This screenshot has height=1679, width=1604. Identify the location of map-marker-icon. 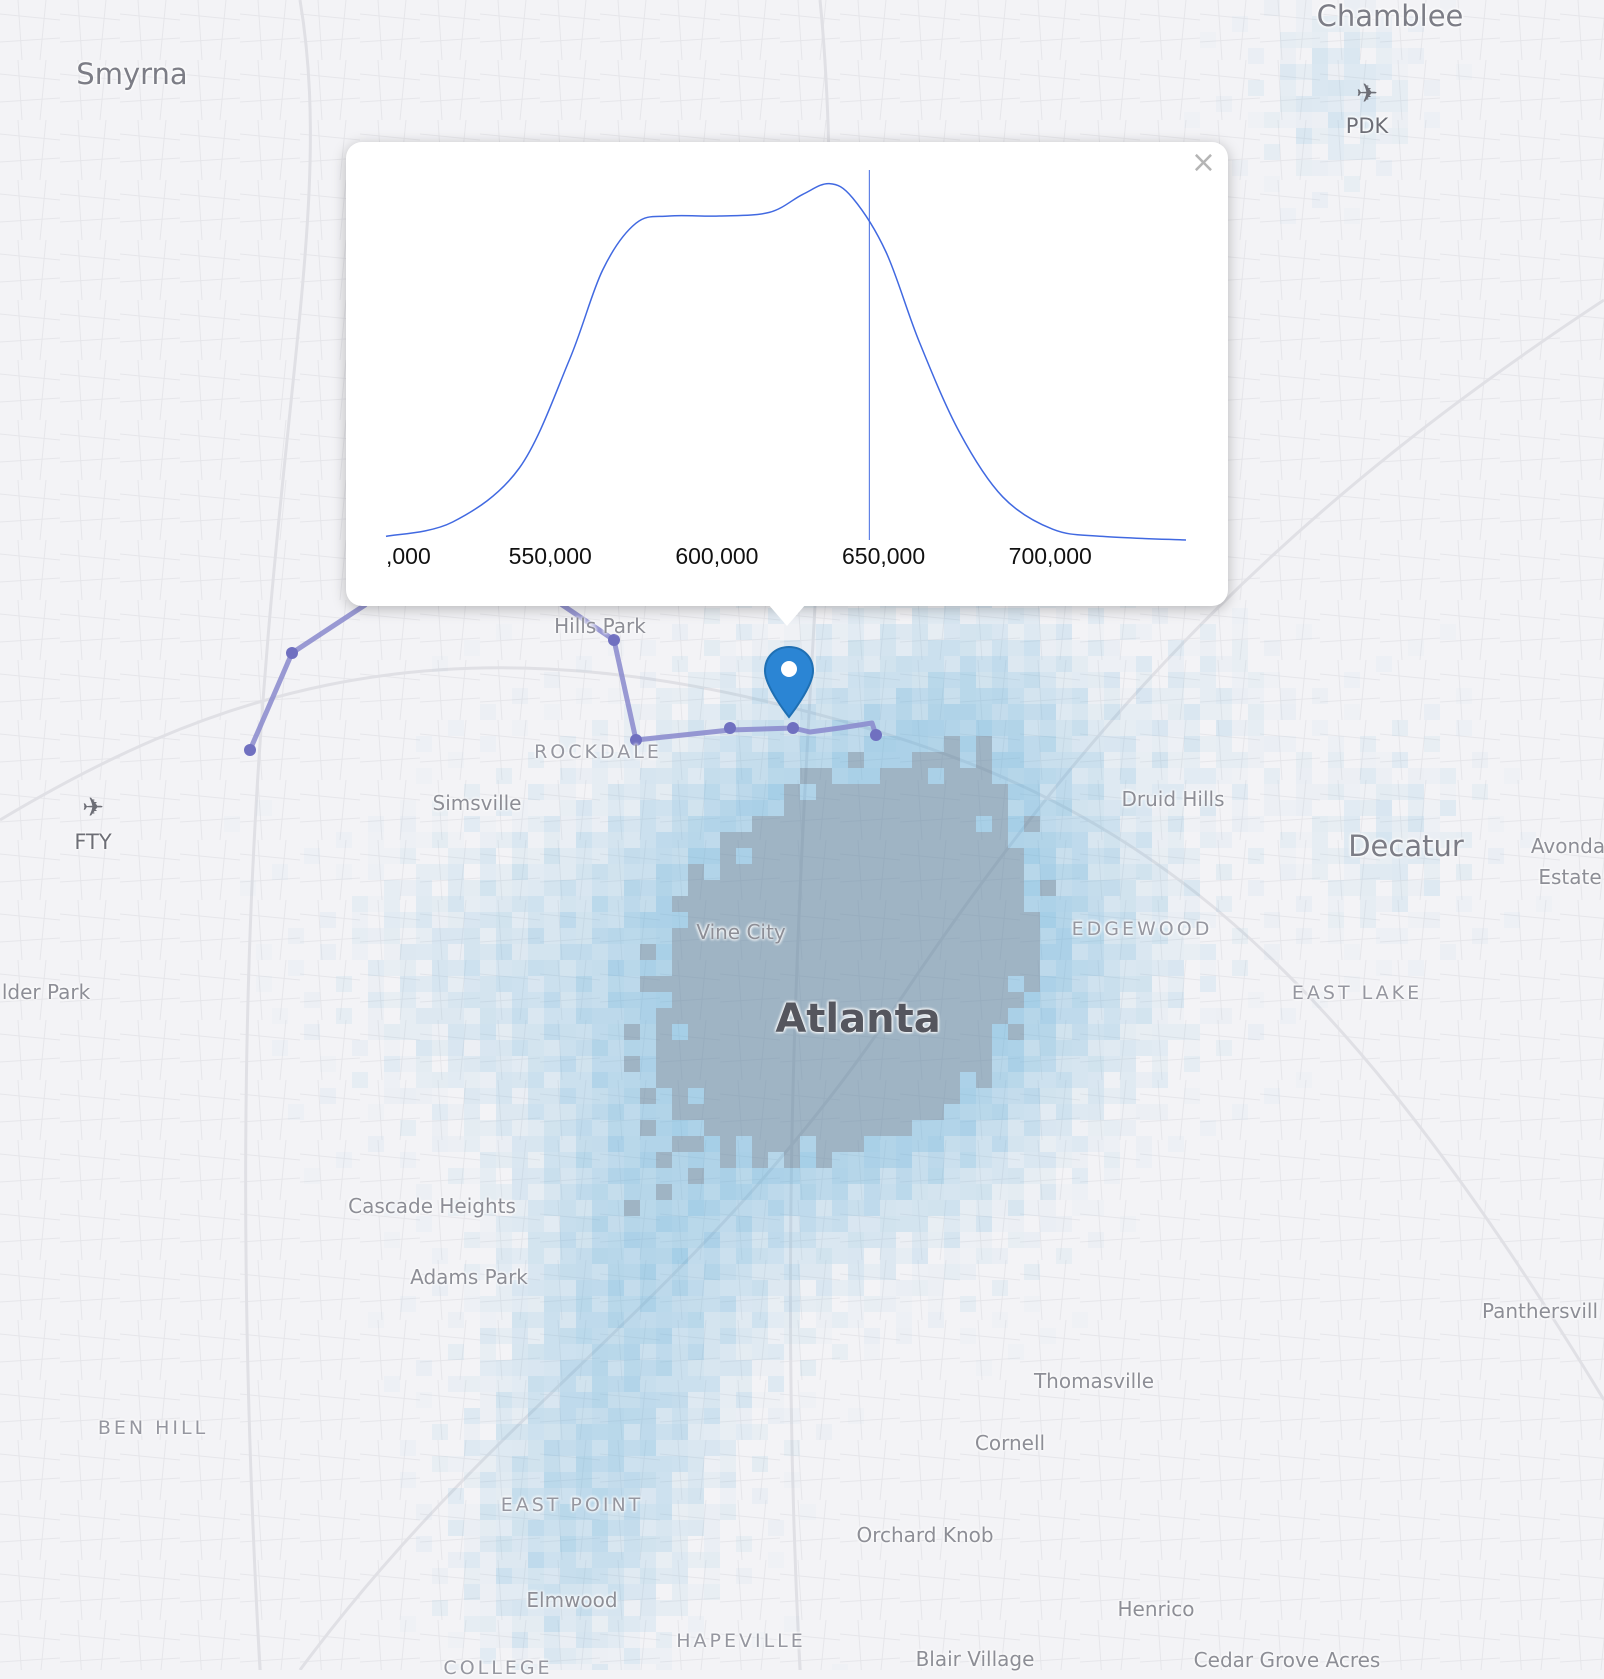
(789, 683).